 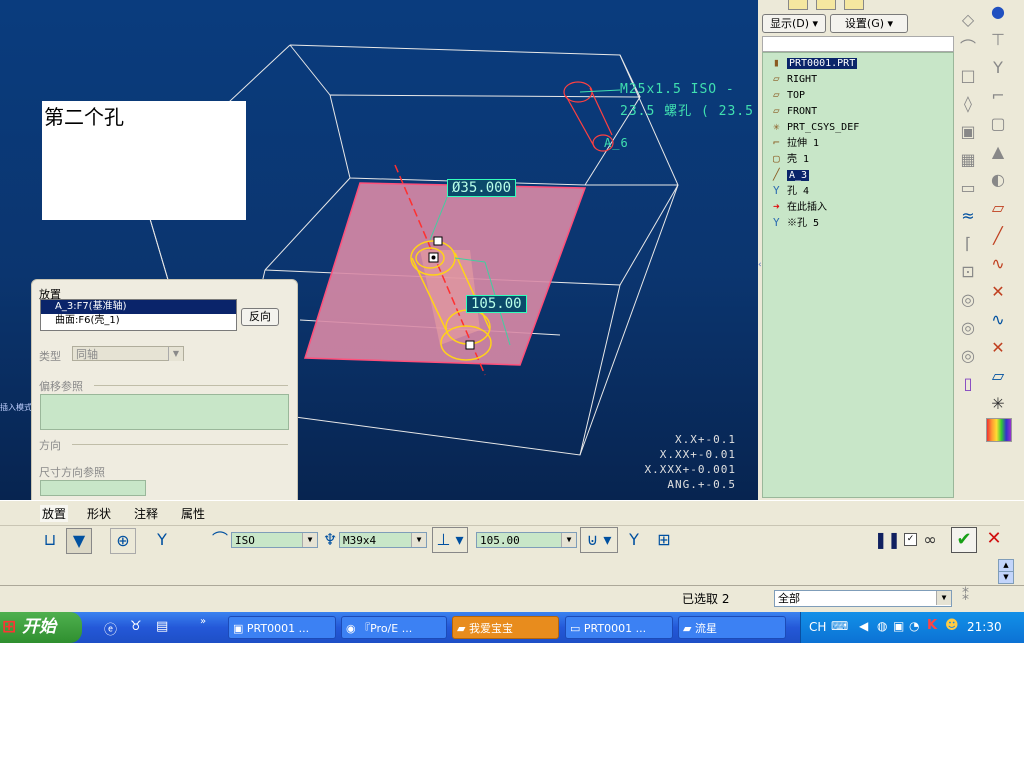 I want to click on cancel-x-icon: ✕, so click(x=994, y=539).